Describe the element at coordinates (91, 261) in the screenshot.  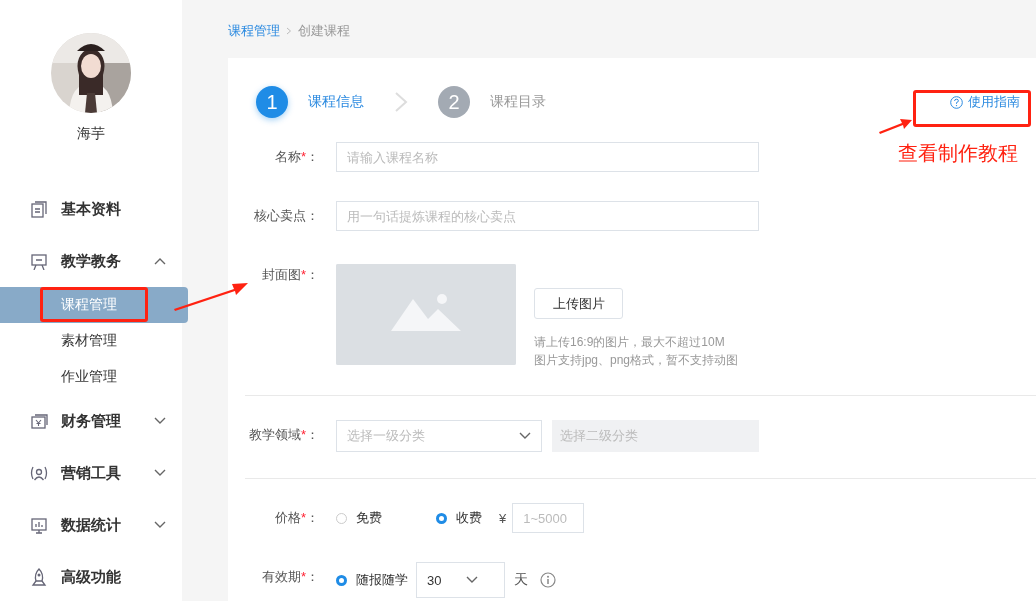
I see `menu-item: 教学教务` at that location.